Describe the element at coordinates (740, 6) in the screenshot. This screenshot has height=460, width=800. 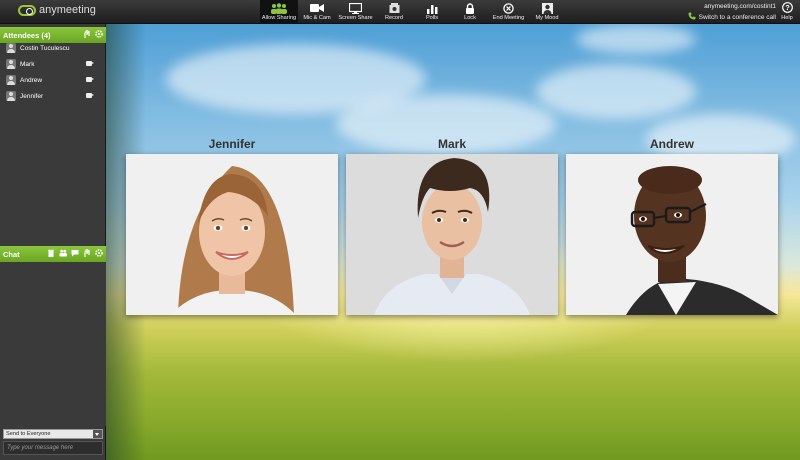
I see `meeting-url: anymeeting.com/costint1` at that location.